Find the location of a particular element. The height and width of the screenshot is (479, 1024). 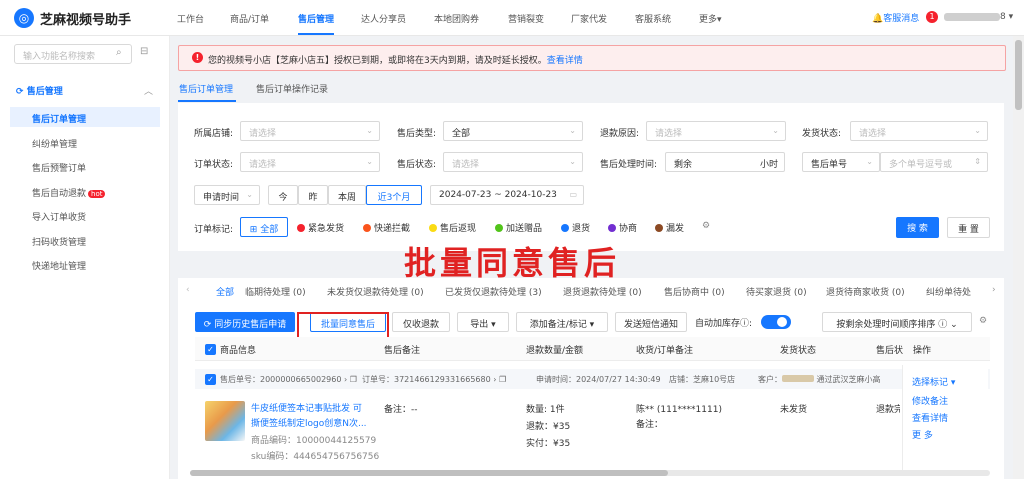

tabs-scroll-left-icon: ‹ is located at coordinates (188, 290).